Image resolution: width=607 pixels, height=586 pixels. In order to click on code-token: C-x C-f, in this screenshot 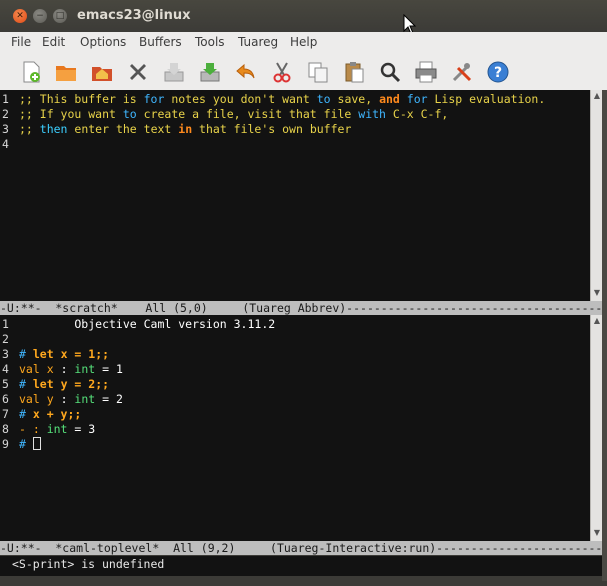, I will do `click(417, 114)`.